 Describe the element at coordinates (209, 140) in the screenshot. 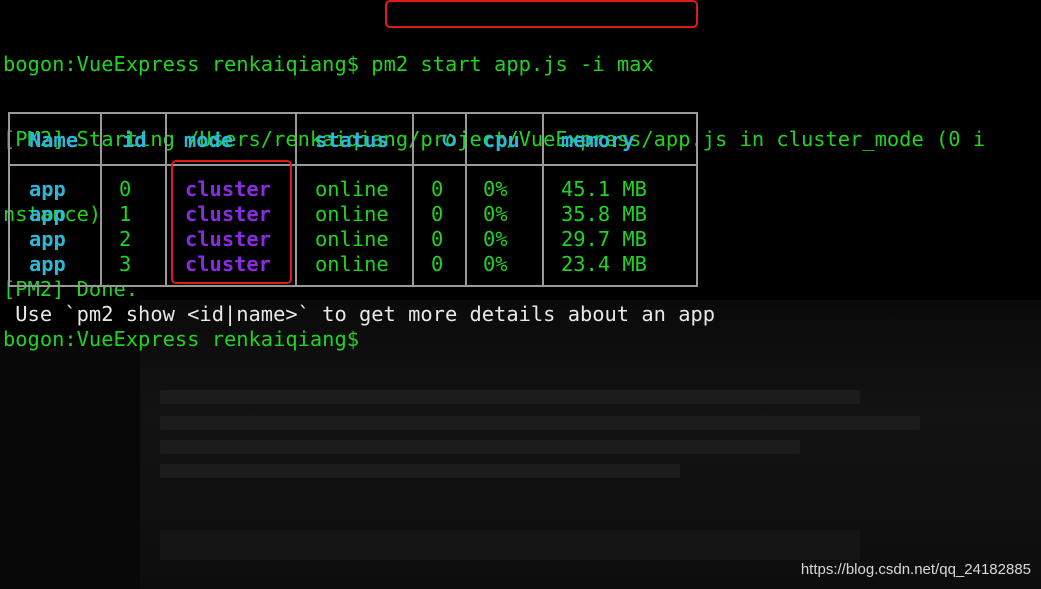

I see `header-mode: mode` at that location.